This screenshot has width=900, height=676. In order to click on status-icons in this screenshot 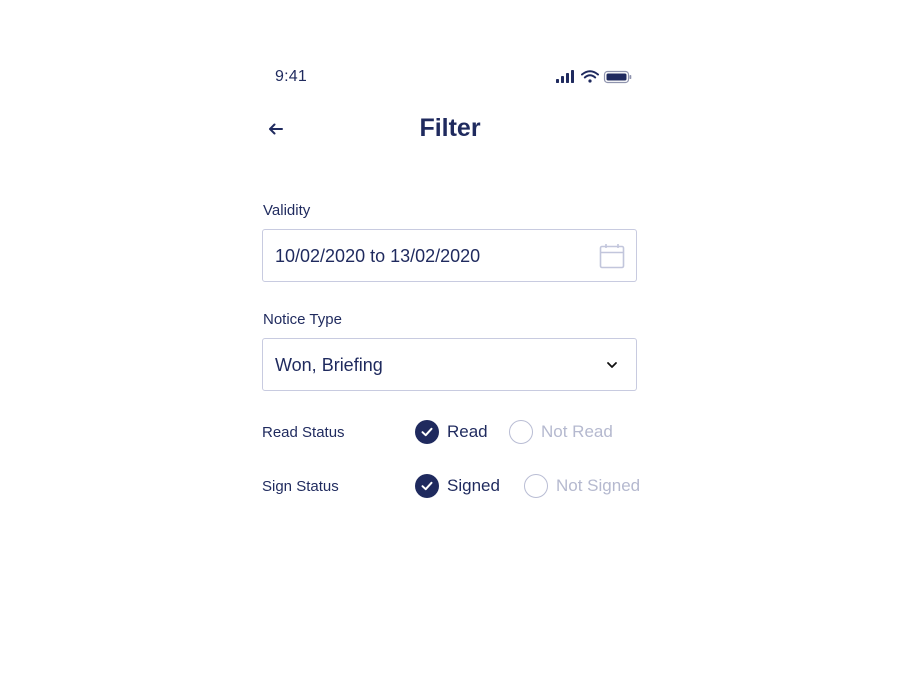, I will do `click(594, 77)`.